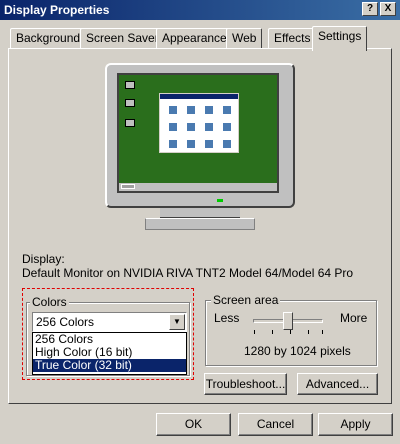  I want to click on cancel-button: Cancel, so click(275, 424).